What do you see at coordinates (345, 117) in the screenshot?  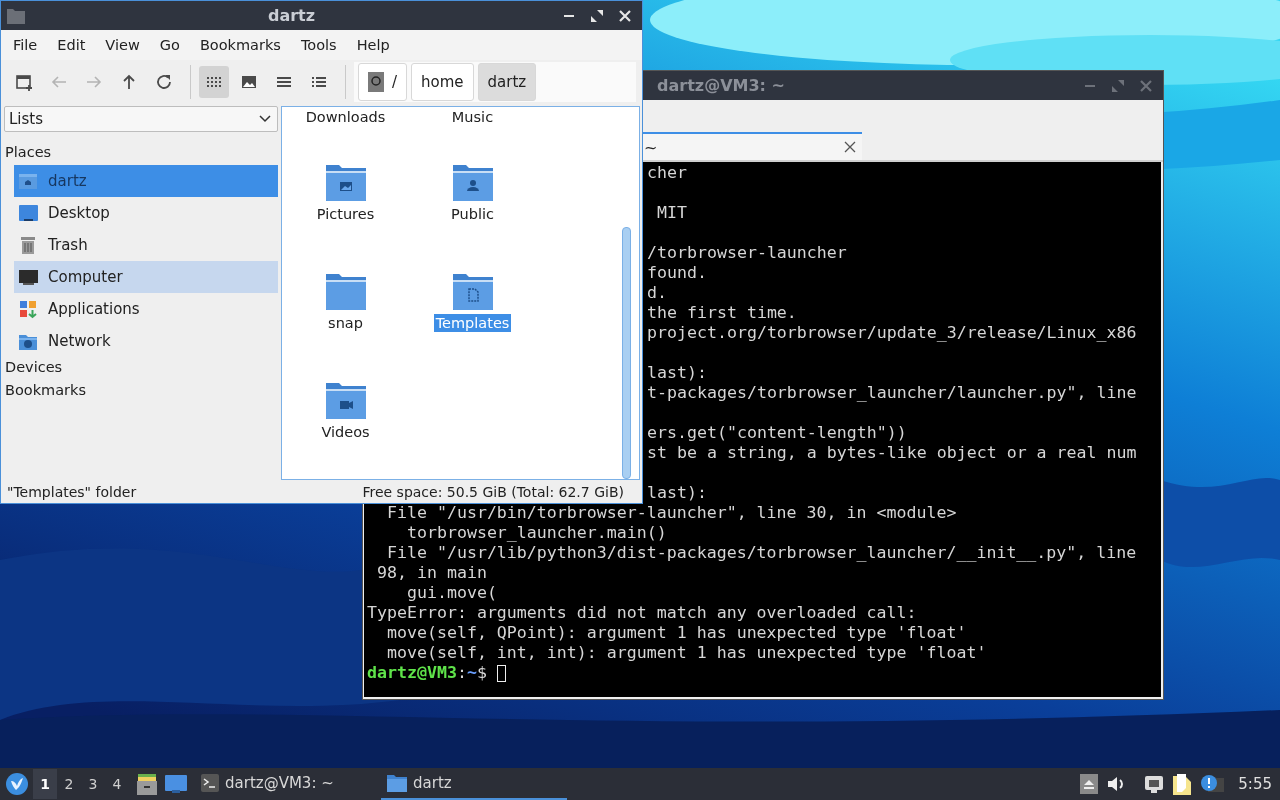 I see `file-name: Downloads` at bounding box center [345, 117].